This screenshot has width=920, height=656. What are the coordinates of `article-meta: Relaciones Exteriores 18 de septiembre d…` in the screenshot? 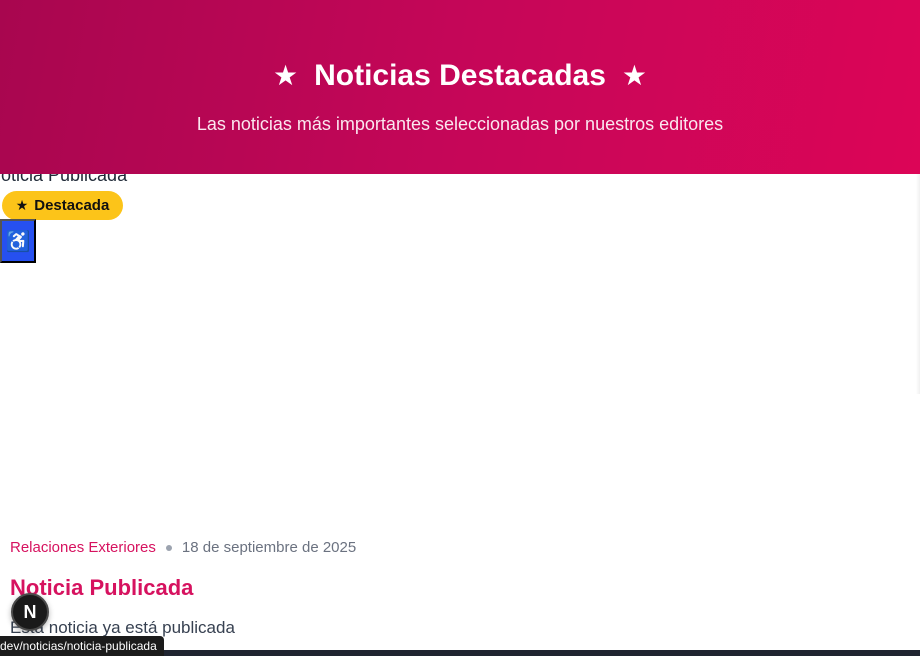 It's located at (183, 548).